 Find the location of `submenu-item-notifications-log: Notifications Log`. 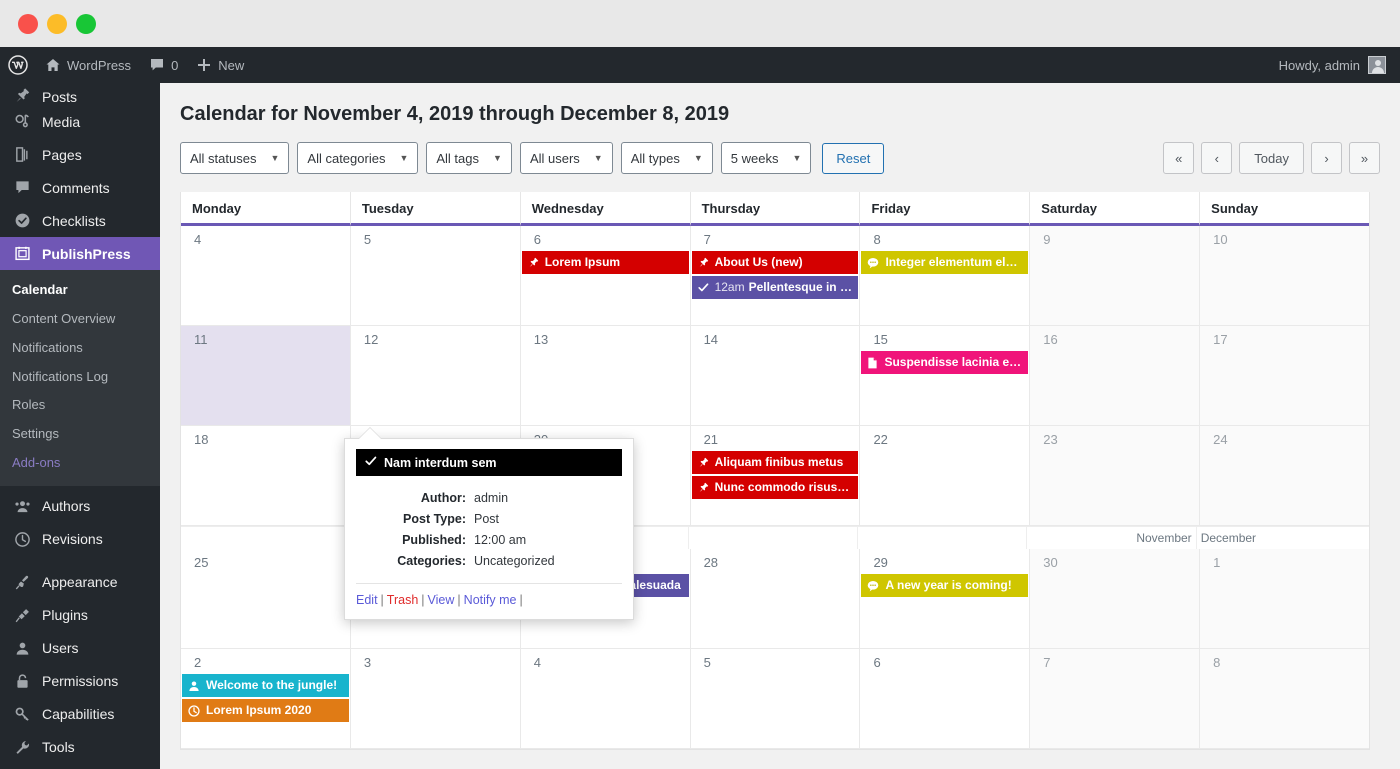

submenu-item-notifications-log: Notifications Log is located at coordinates (80, 377).